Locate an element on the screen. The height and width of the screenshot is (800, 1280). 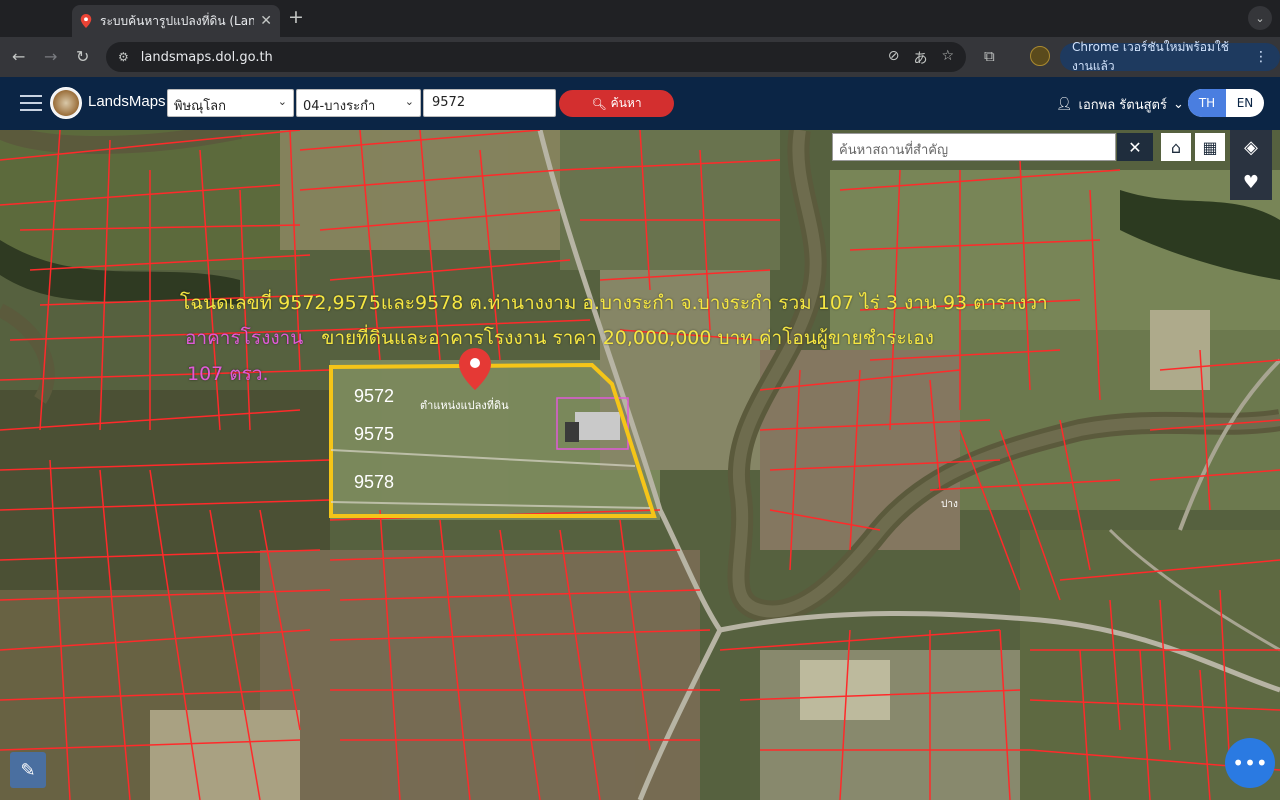
province-value: พิษณุโลก is located at coordinates (200, 106).